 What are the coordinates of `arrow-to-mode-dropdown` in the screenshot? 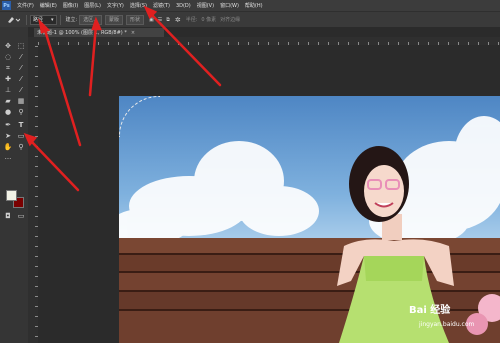 It's located at (62, 86).